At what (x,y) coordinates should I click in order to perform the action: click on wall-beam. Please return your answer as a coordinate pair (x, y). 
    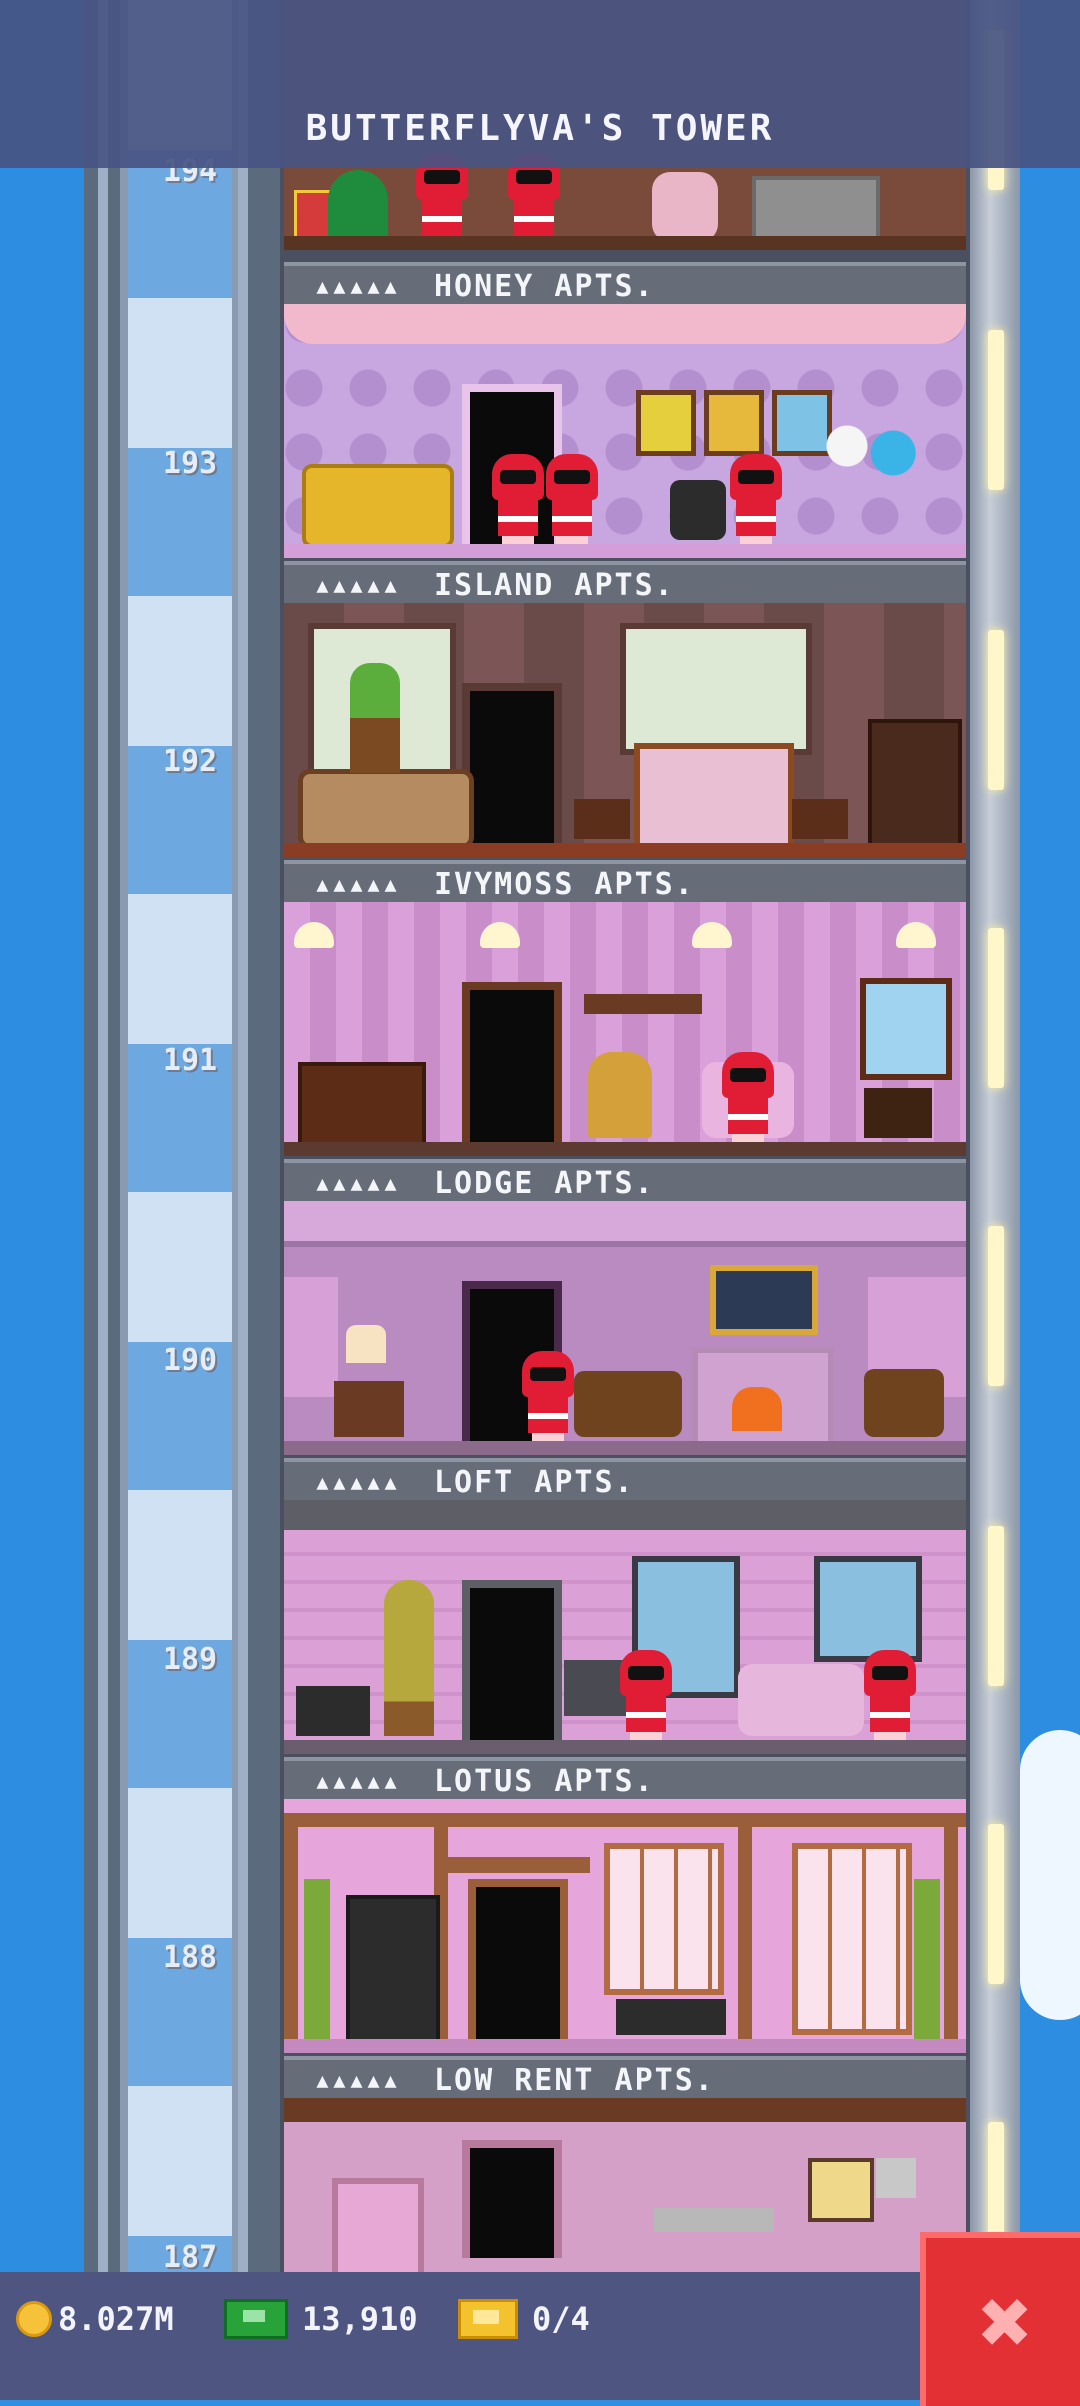
    Looking at the image, I should click on (625, 1224).